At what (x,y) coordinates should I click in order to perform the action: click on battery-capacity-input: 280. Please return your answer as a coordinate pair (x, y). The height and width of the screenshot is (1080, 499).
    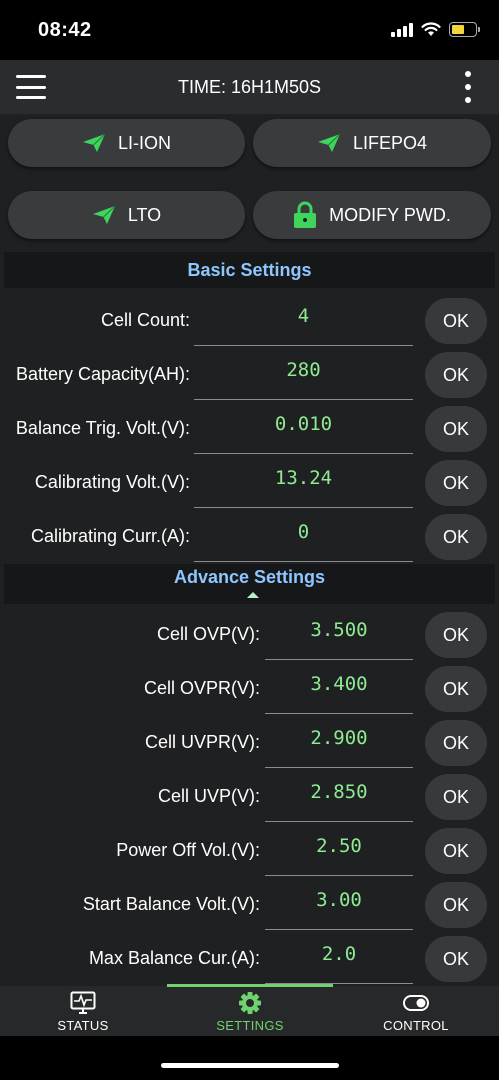
    Looking at the image, I should click on (303, 375).